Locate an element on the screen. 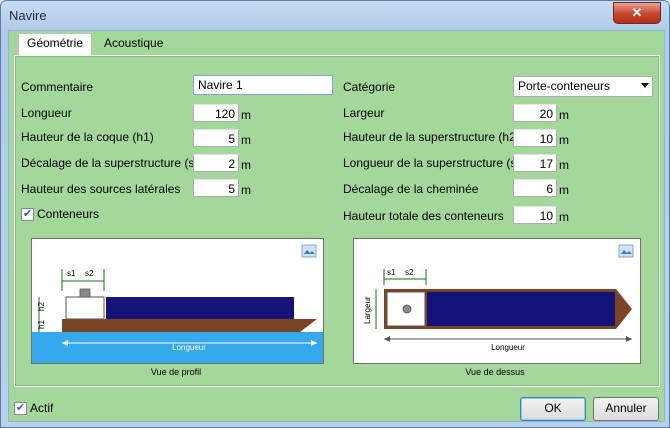 This screenshot has width=670, height=428. longueur-unit: m is located at coordinates (246, 115).